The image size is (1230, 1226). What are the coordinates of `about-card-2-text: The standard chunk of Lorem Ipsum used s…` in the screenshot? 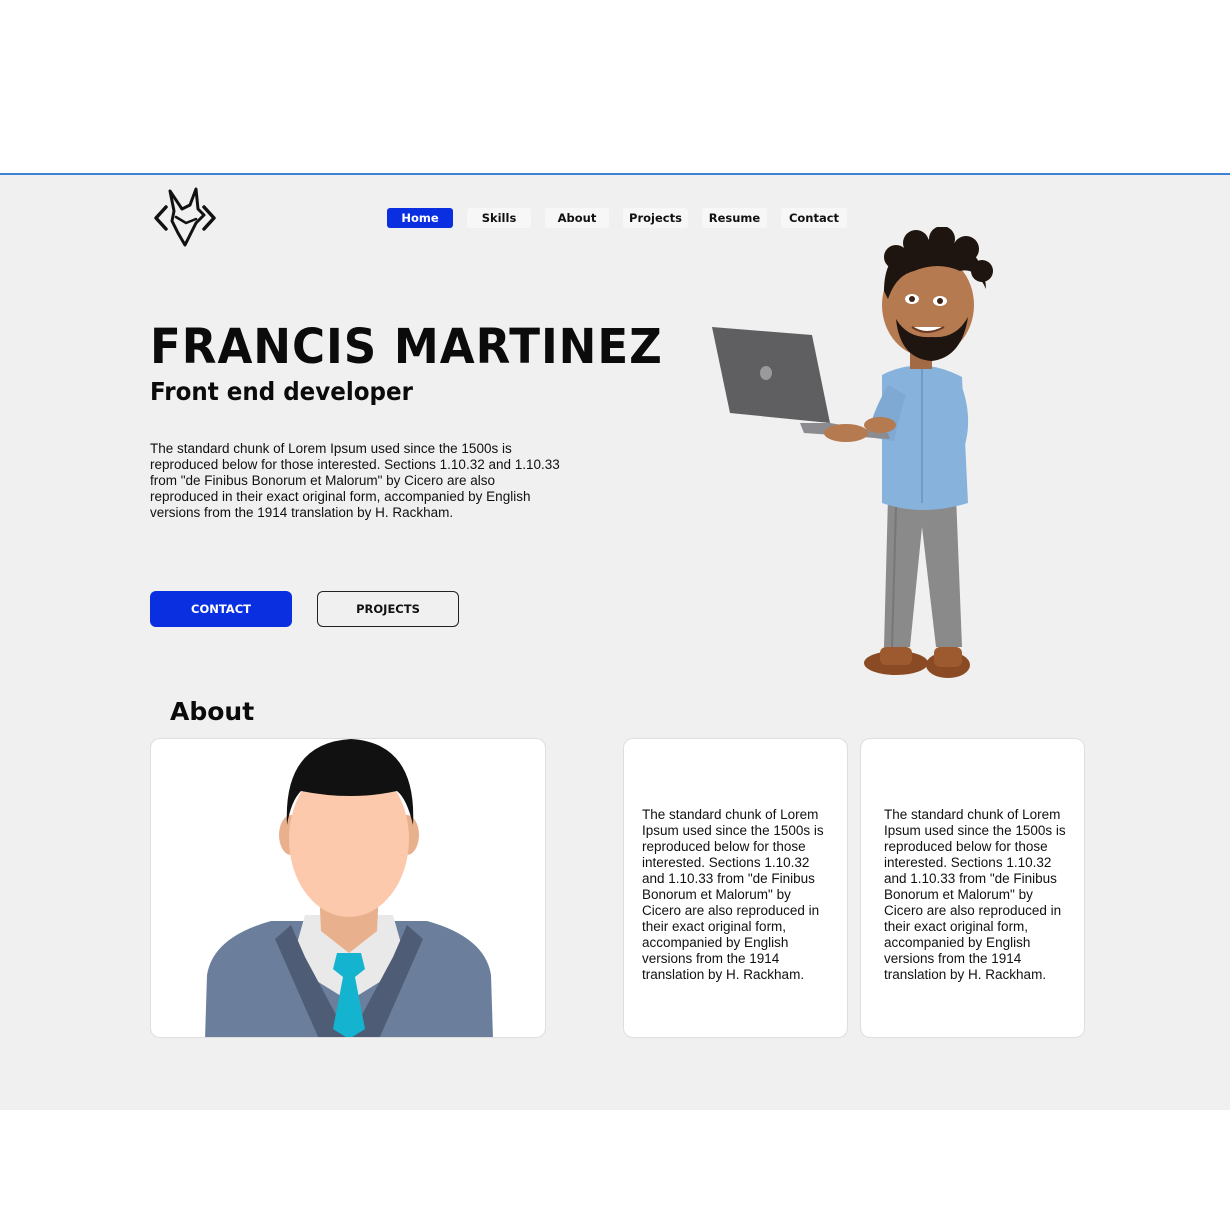 It's located at (975, 894).